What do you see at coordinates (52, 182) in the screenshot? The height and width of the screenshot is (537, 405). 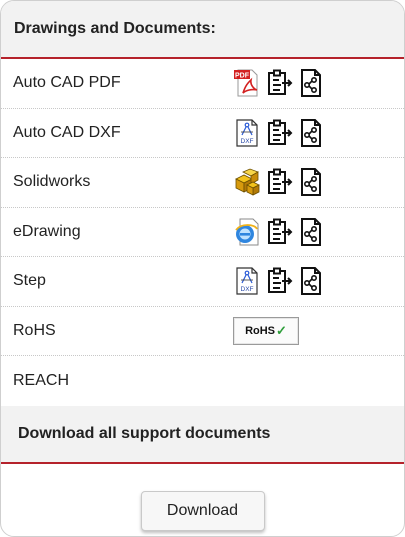 I see `row-label: Solidworks` at bounding box center [52, 182].